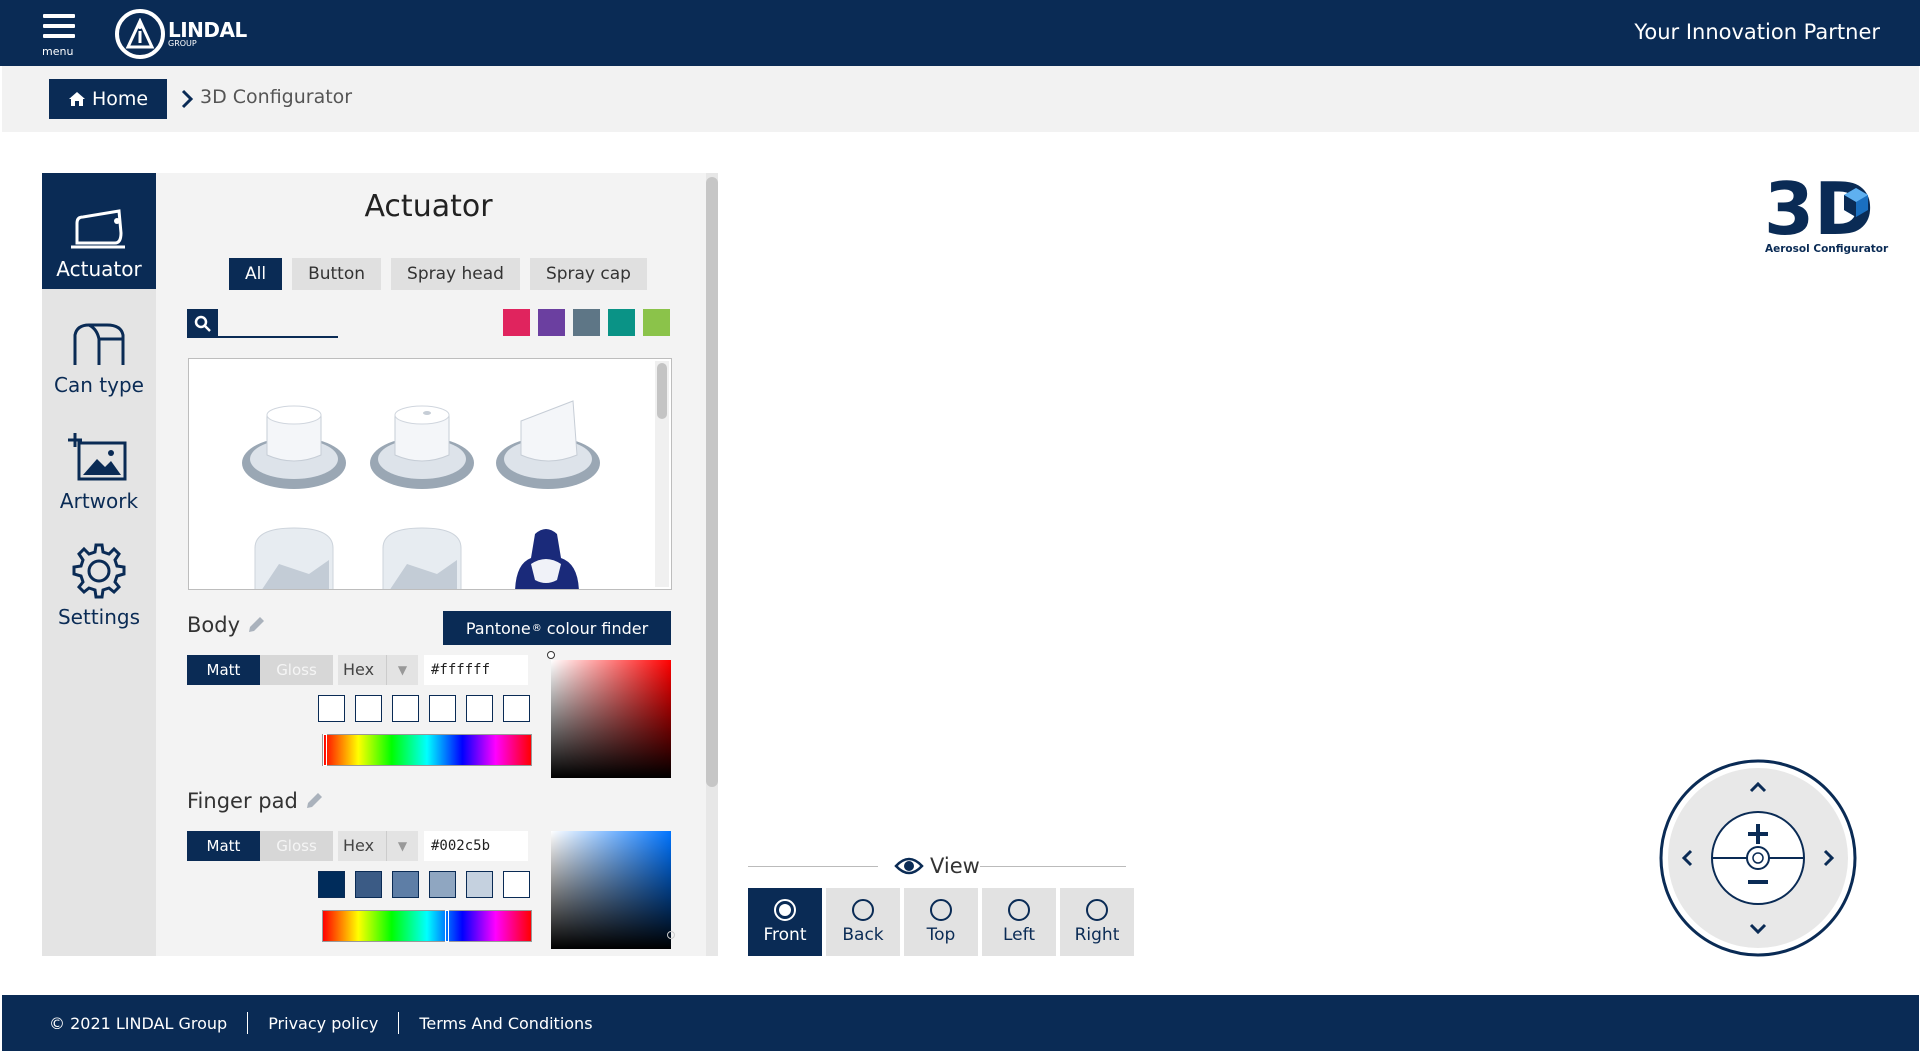 The image size is (1920, 1051). What do you see at coordinates (1019, 922) in the screenshot?
I see `view-left-button: Left` at bounding box center [1019, 922].